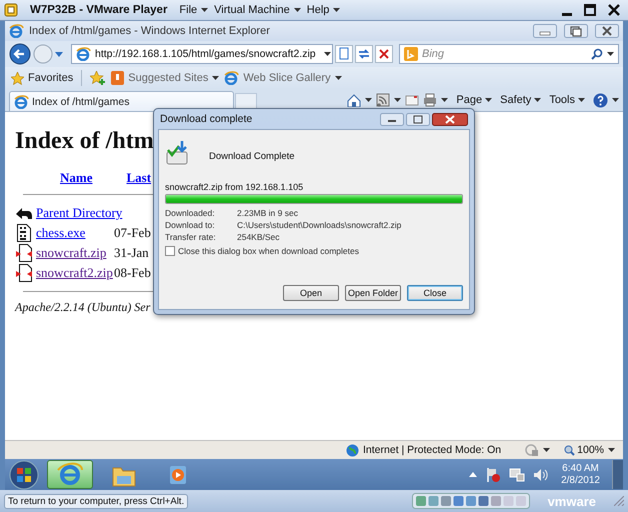 Image resolution: width=628 pixels, height=512 pixels. What do you see at coordinates (572, 501) in the screenshot?
I see `vmware-logo: vmware` at bounding box center [572, 501].